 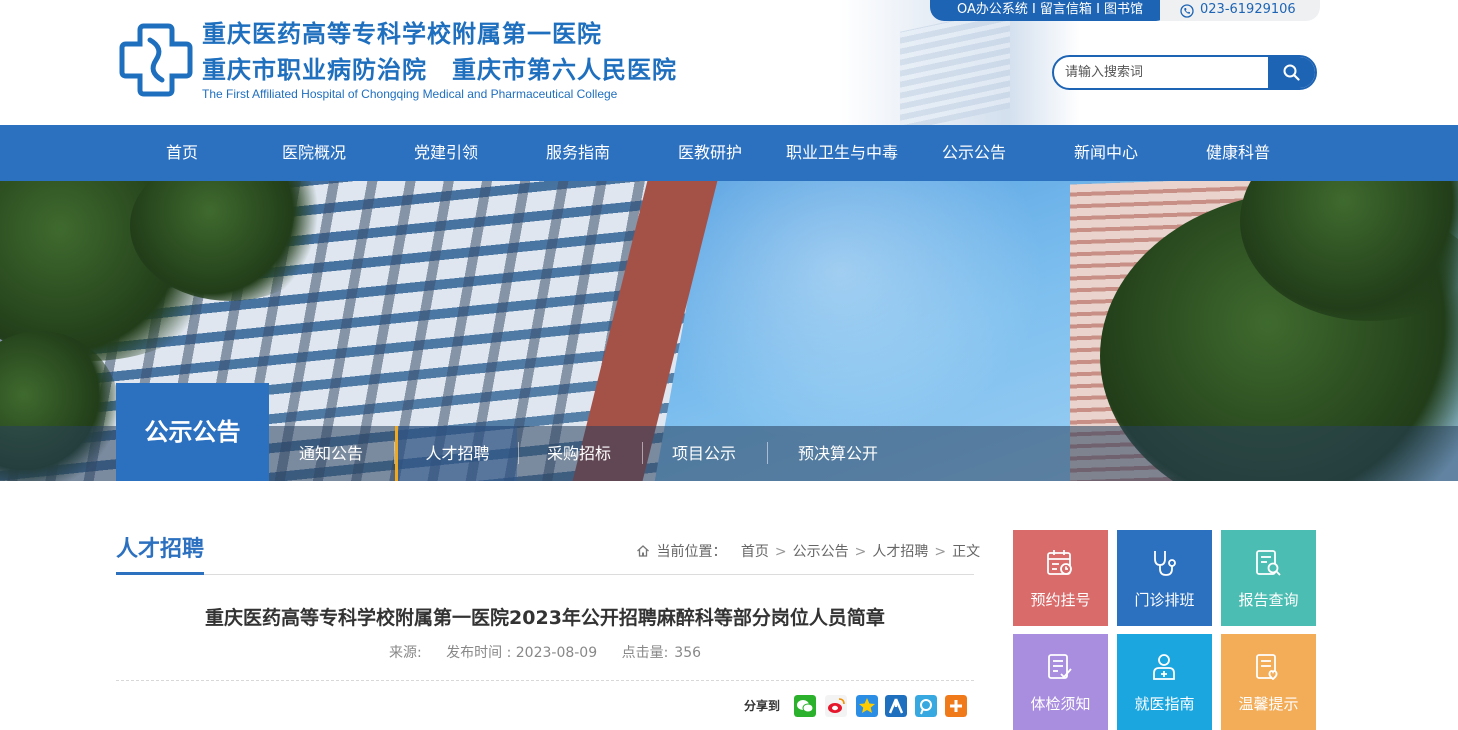 I want to click on nav-item-party: 党建引领, so click(x=446, y=153).